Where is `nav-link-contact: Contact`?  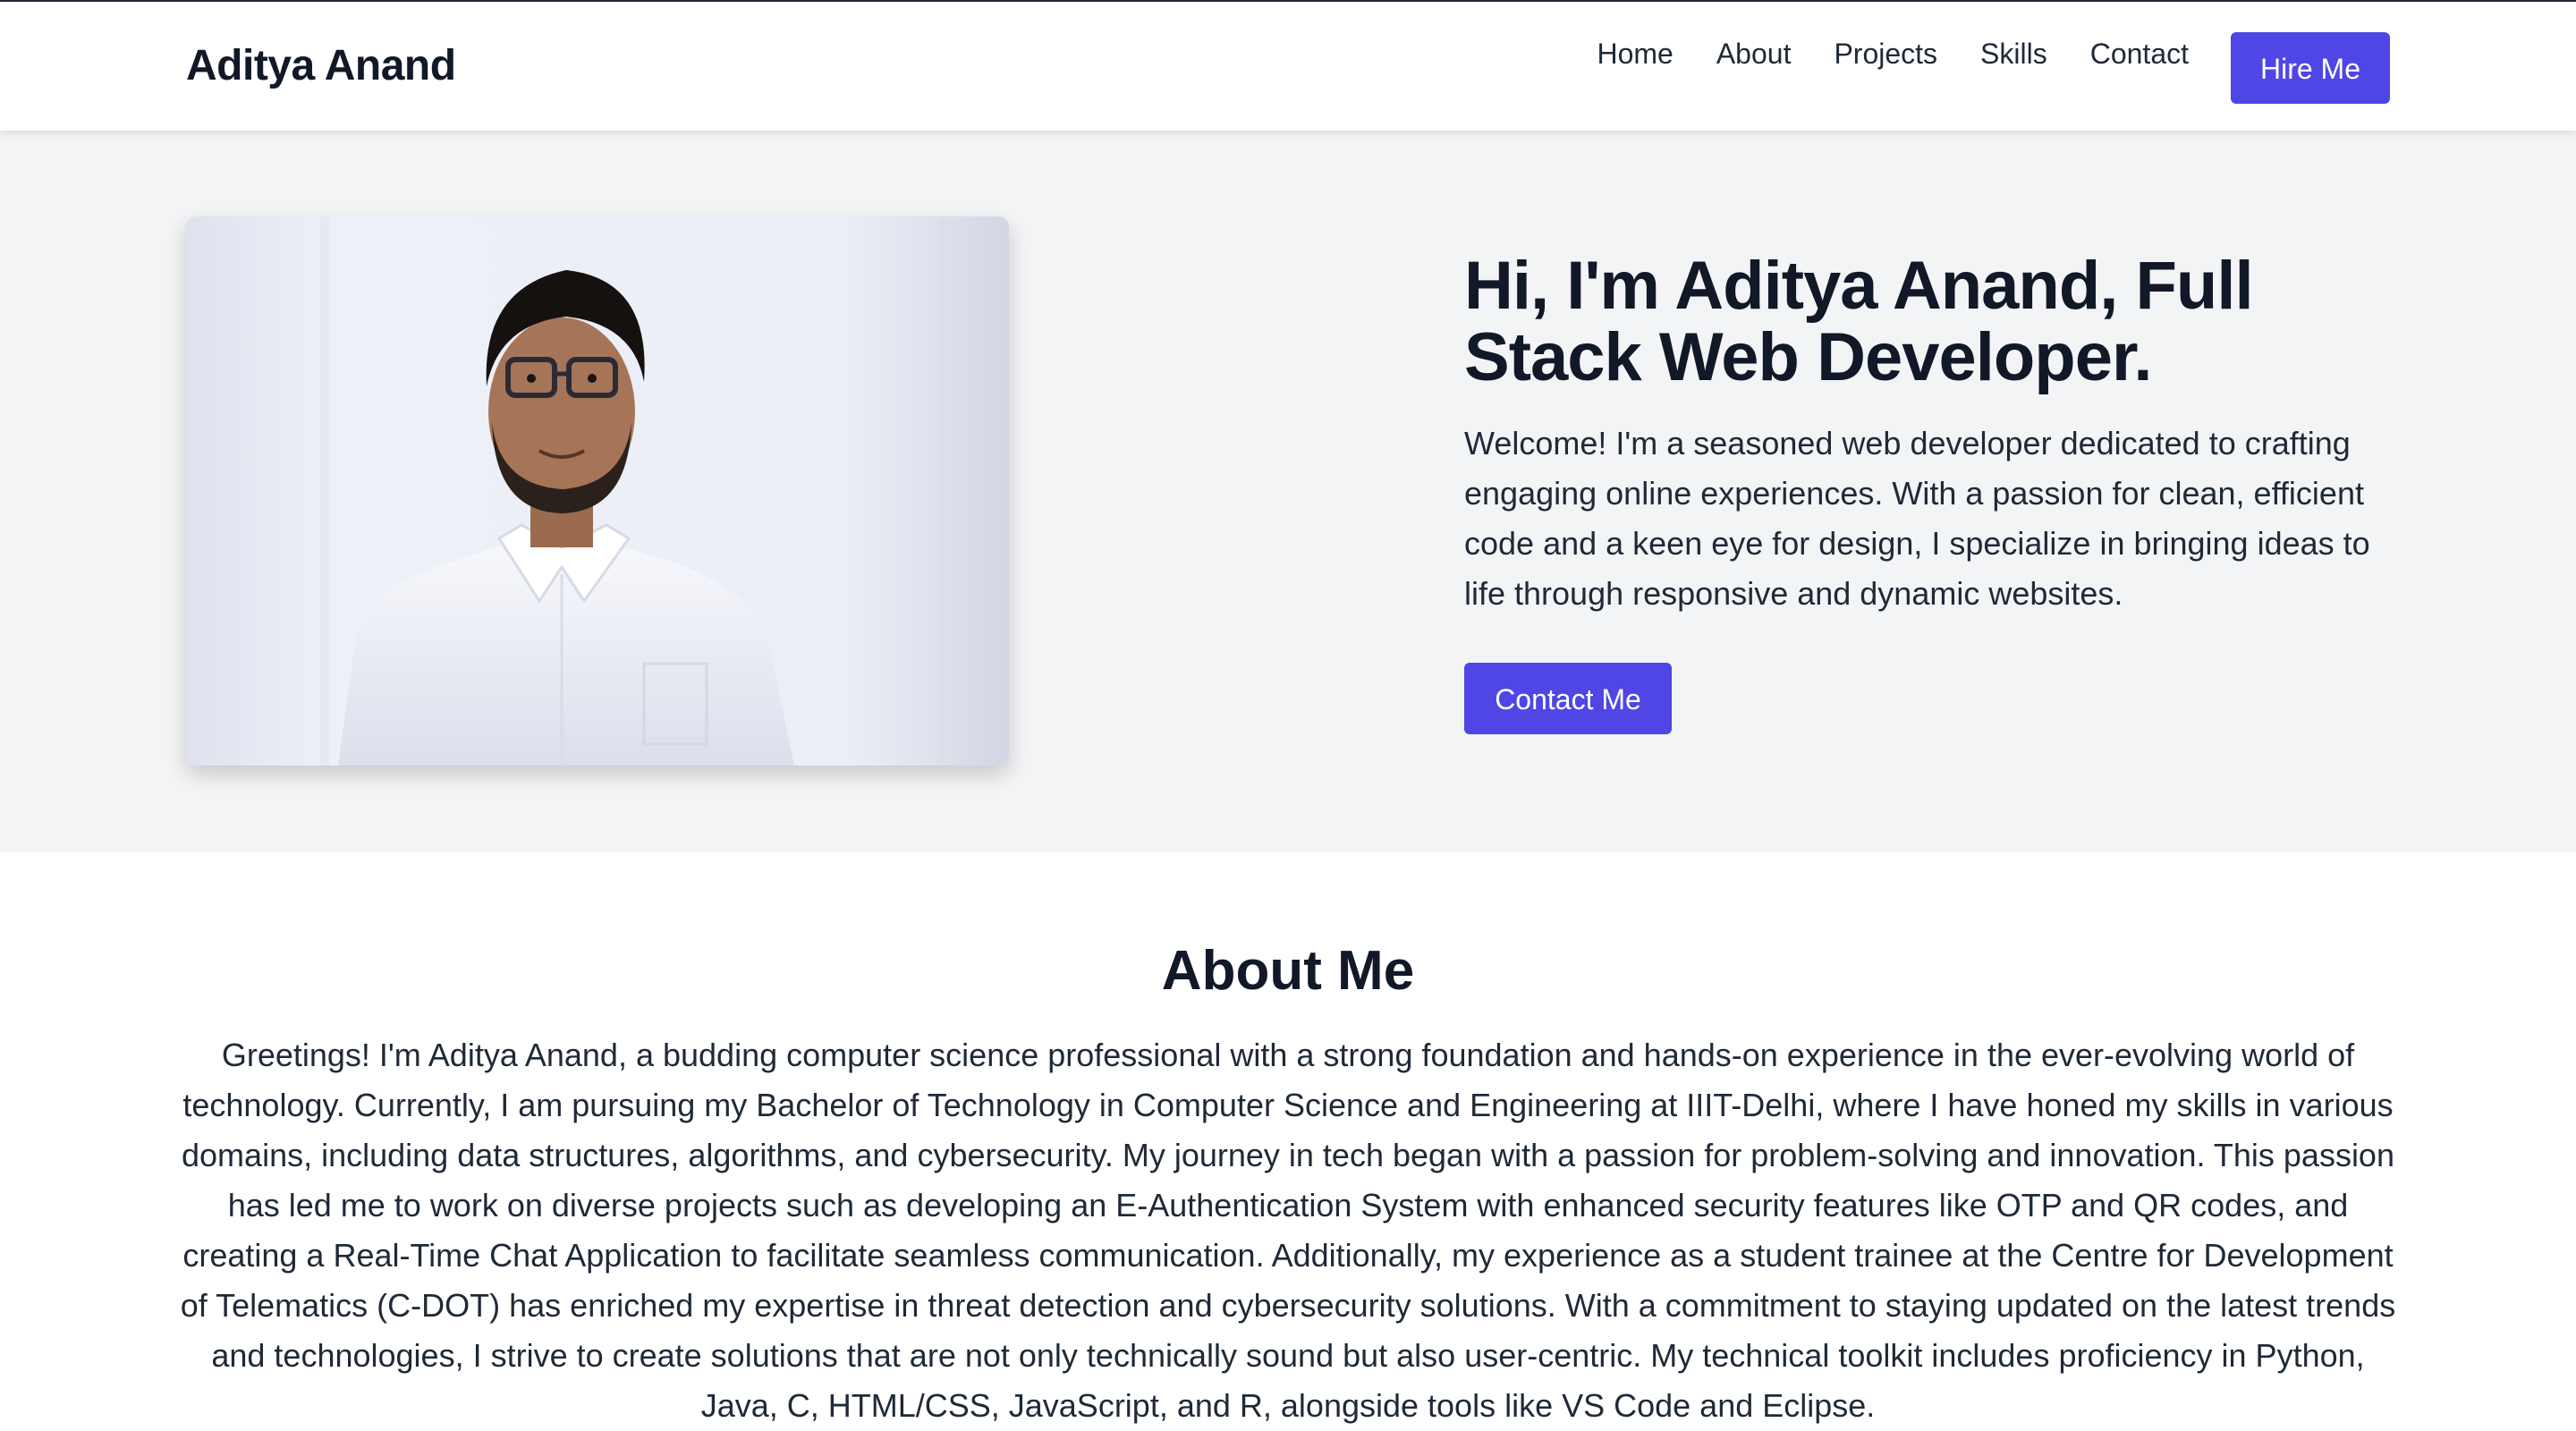
nav-link-contact: Contact is located at coordinates (2139, 54).